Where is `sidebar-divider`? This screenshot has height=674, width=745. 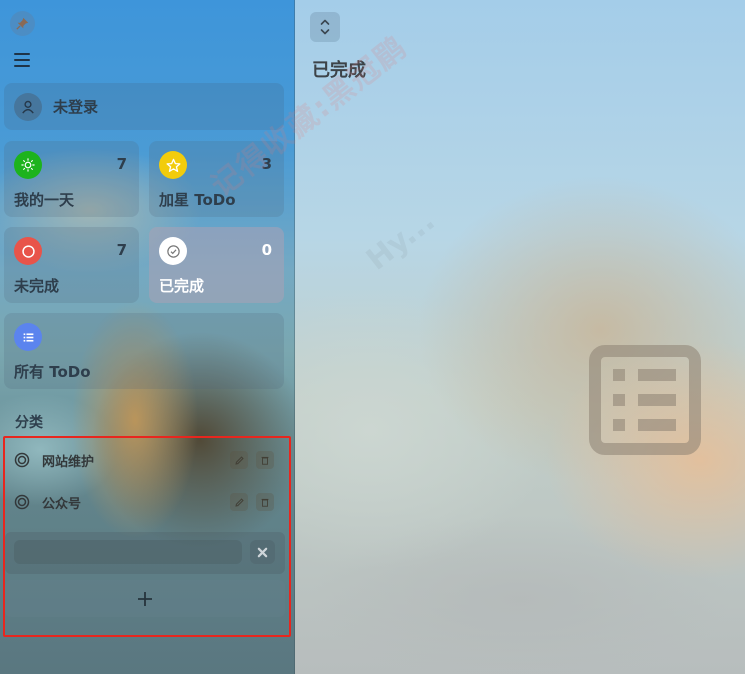 sidebar-divider is located at coordinates (294, 337).